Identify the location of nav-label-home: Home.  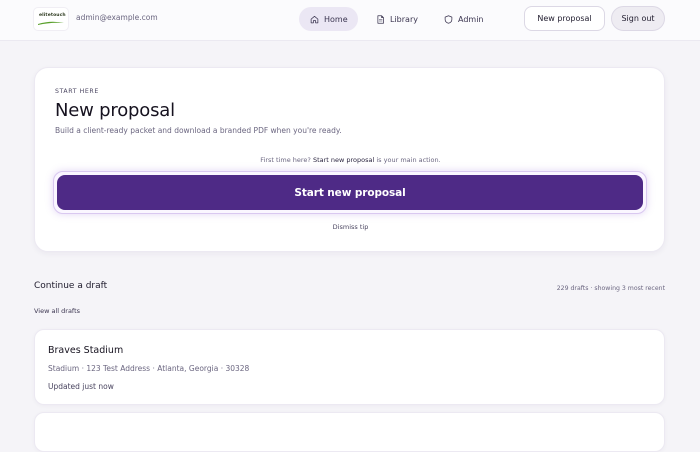
(336, 19).